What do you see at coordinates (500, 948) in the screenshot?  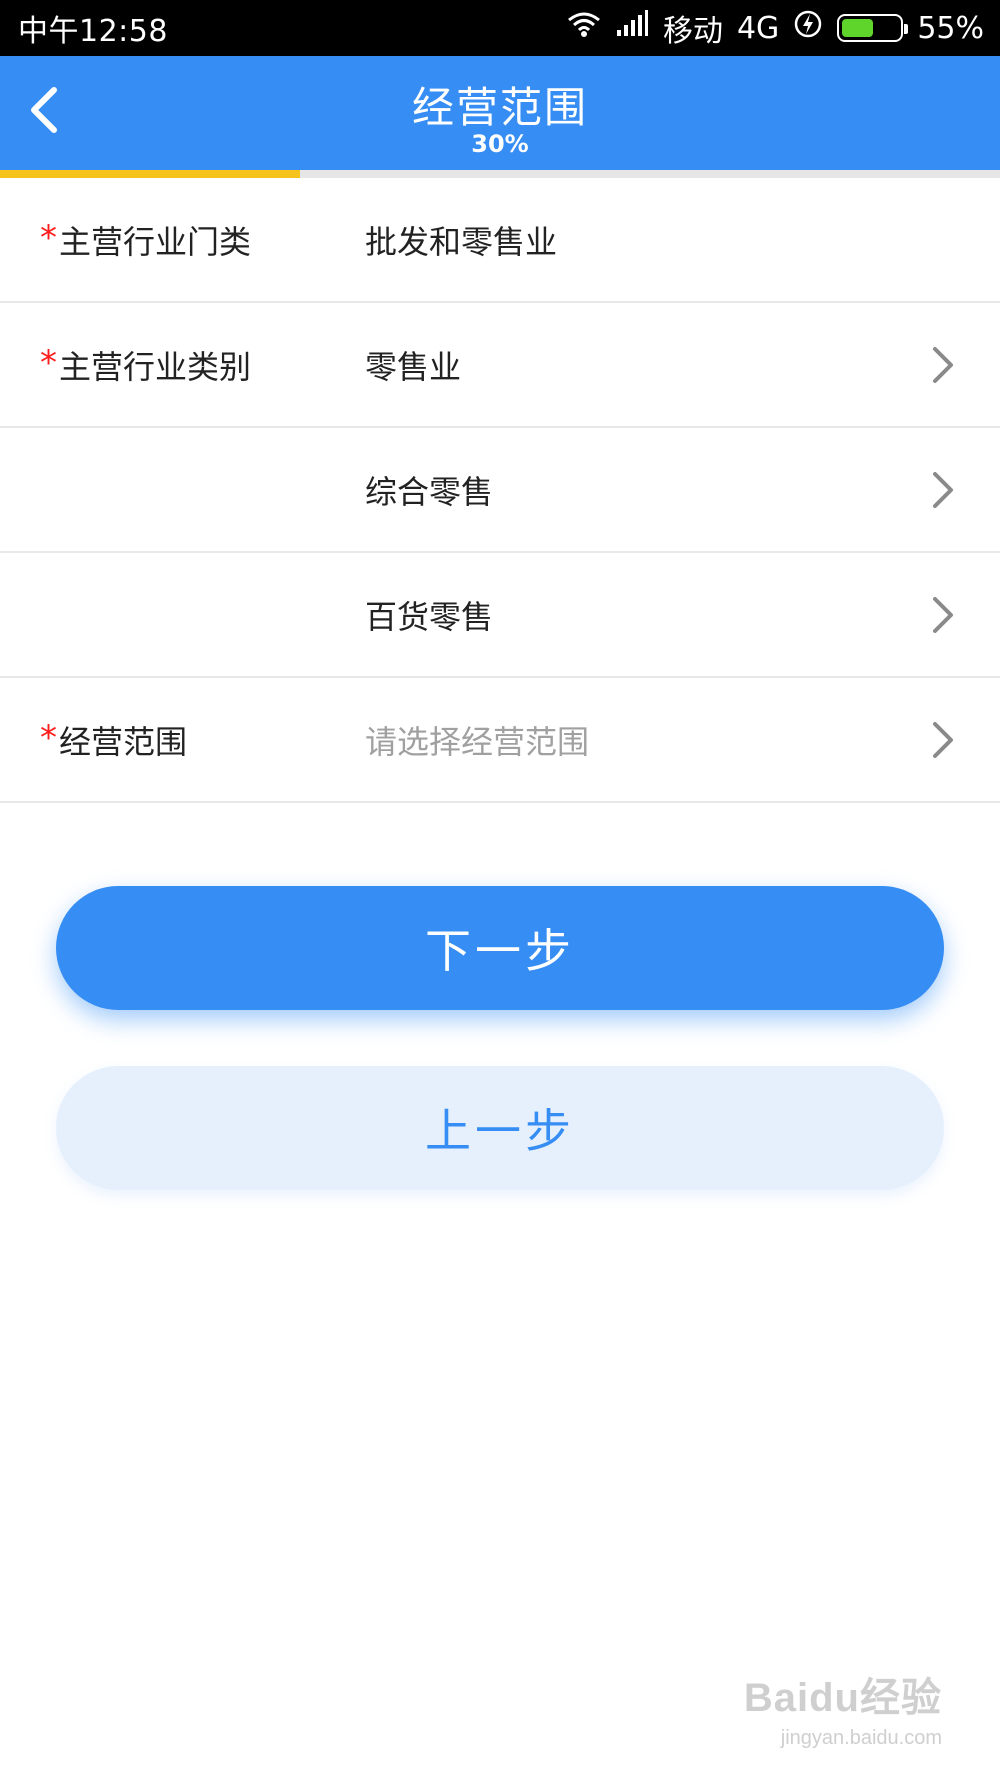 I see `next-step-button: 下一步` at bounding box center [500, 948].